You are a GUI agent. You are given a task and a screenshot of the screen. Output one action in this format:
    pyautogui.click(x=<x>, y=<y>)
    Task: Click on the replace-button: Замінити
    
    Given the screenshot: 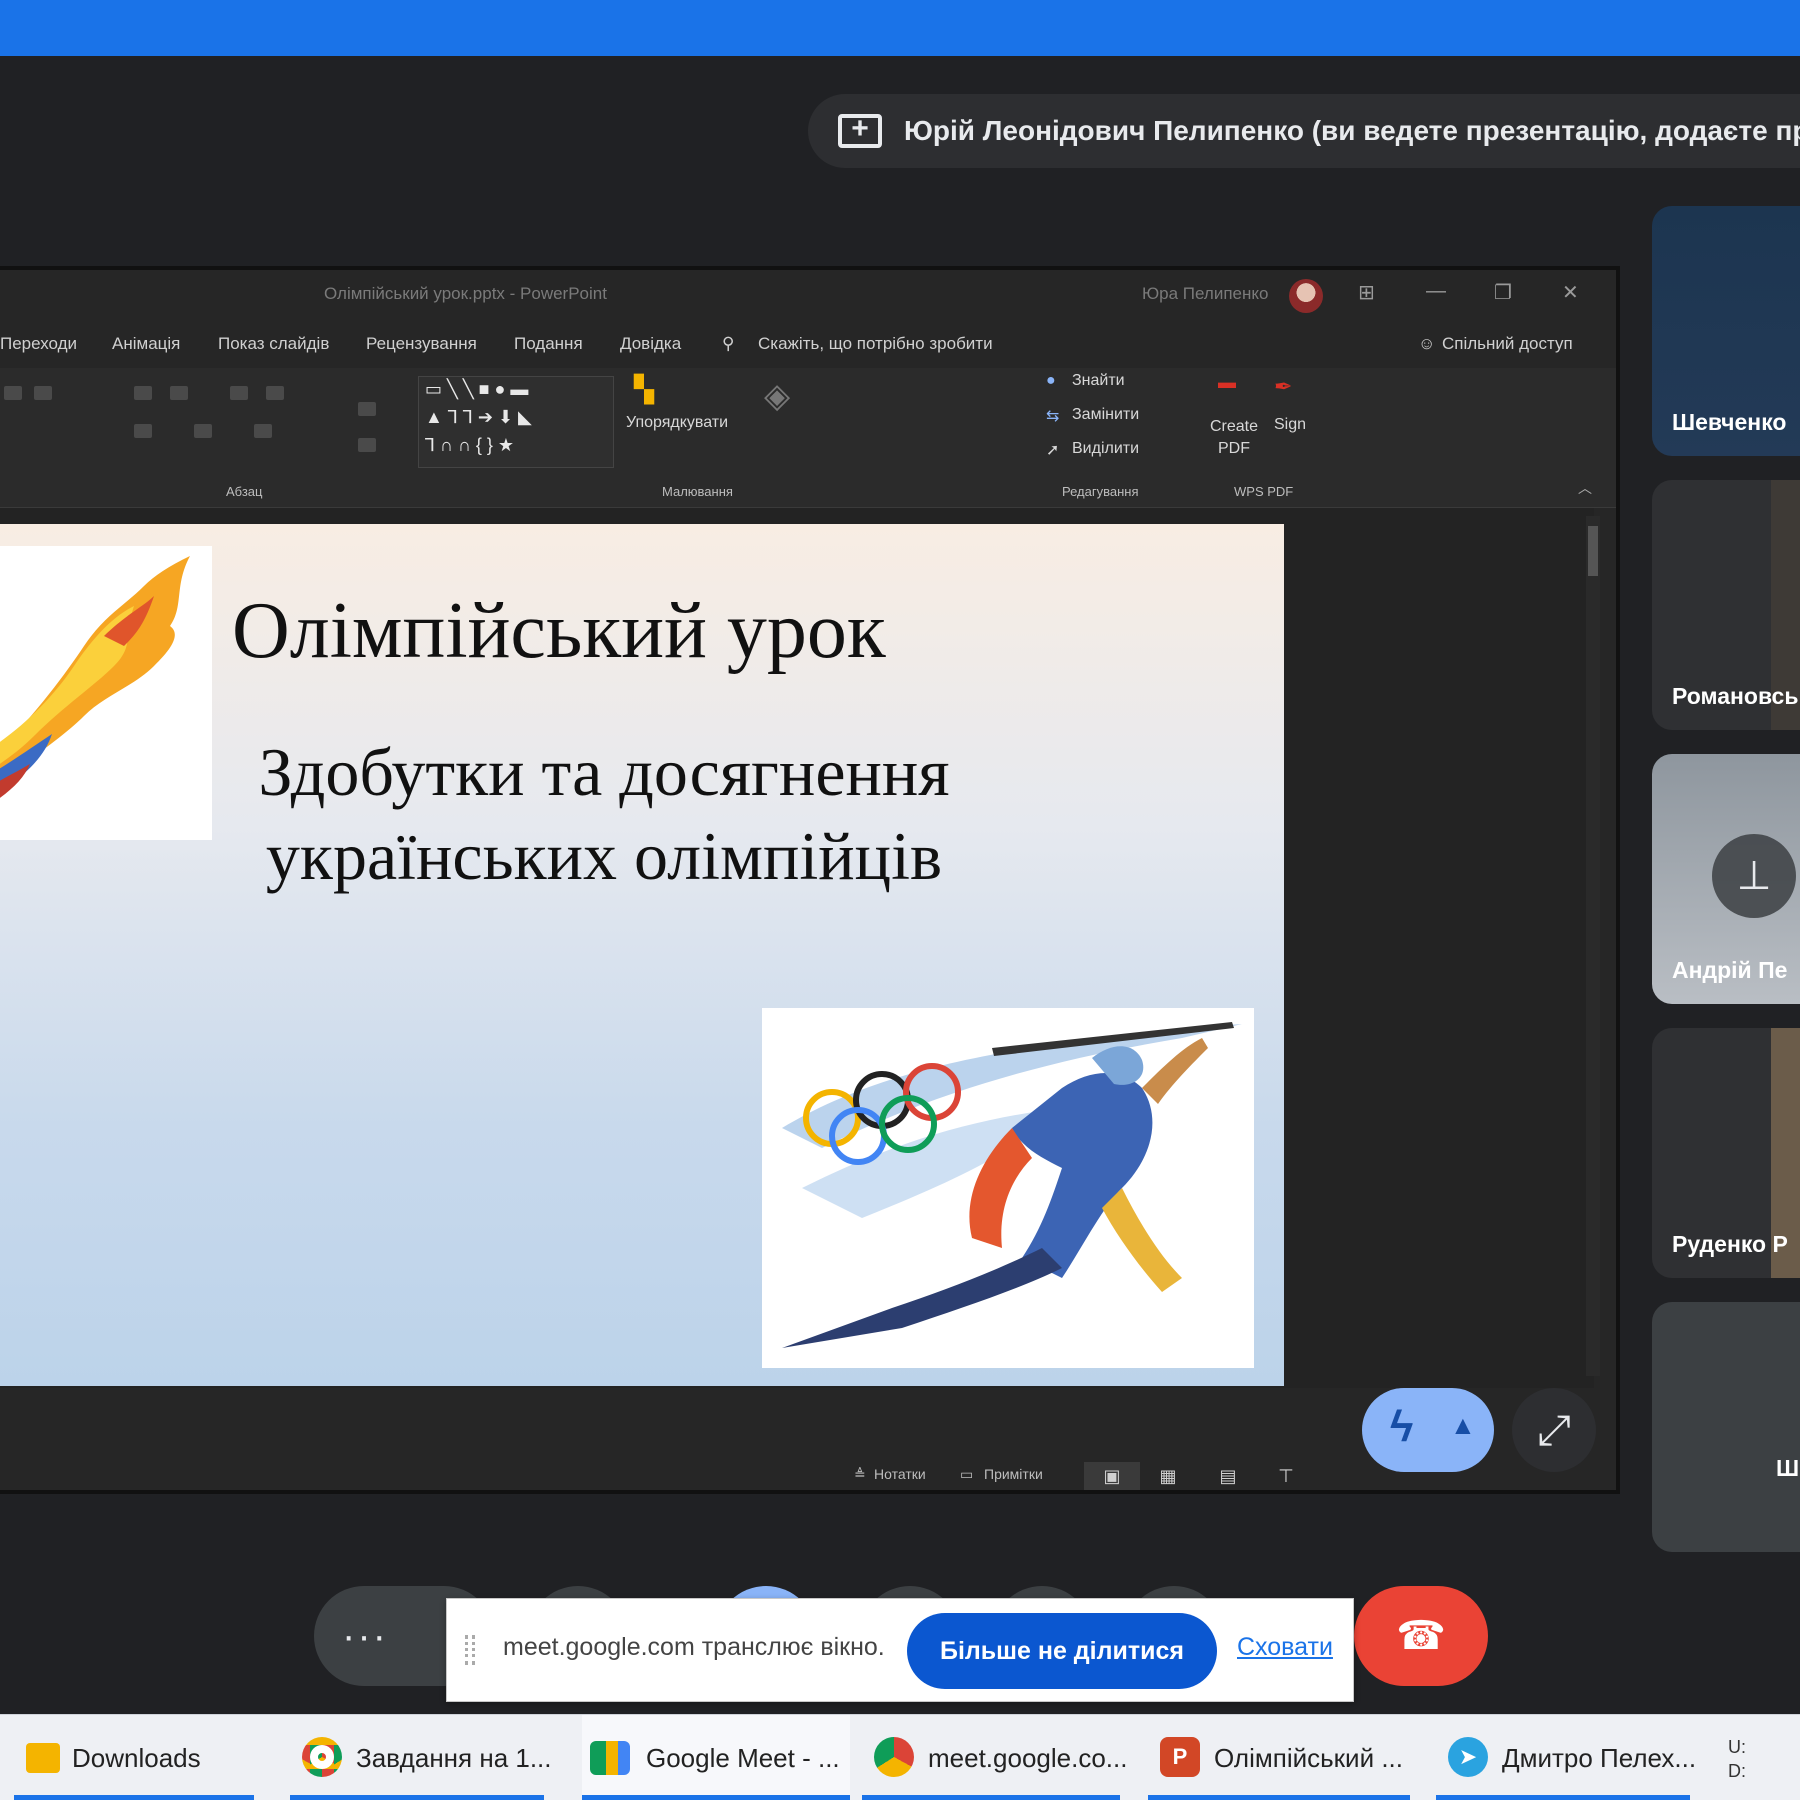 What is the action you would take?
    pyautogui.click(x=1105, y=415)
    